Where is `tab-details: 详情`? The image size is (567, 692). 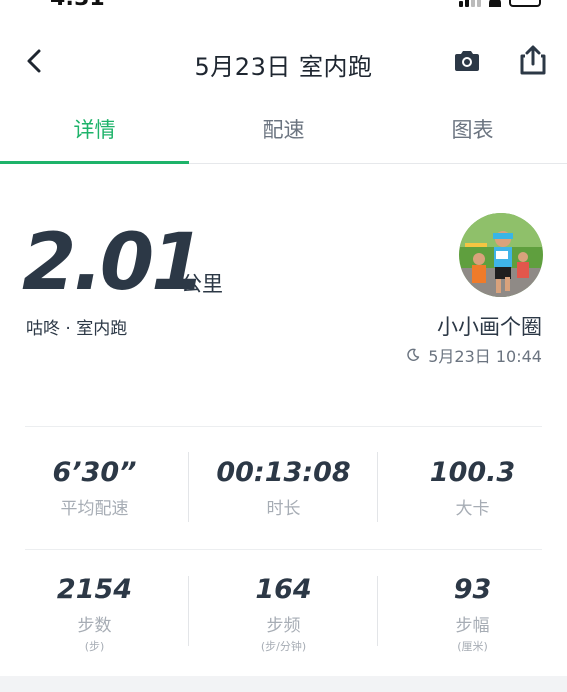 tab-details: 详情 is located at coordinates (94, 131).